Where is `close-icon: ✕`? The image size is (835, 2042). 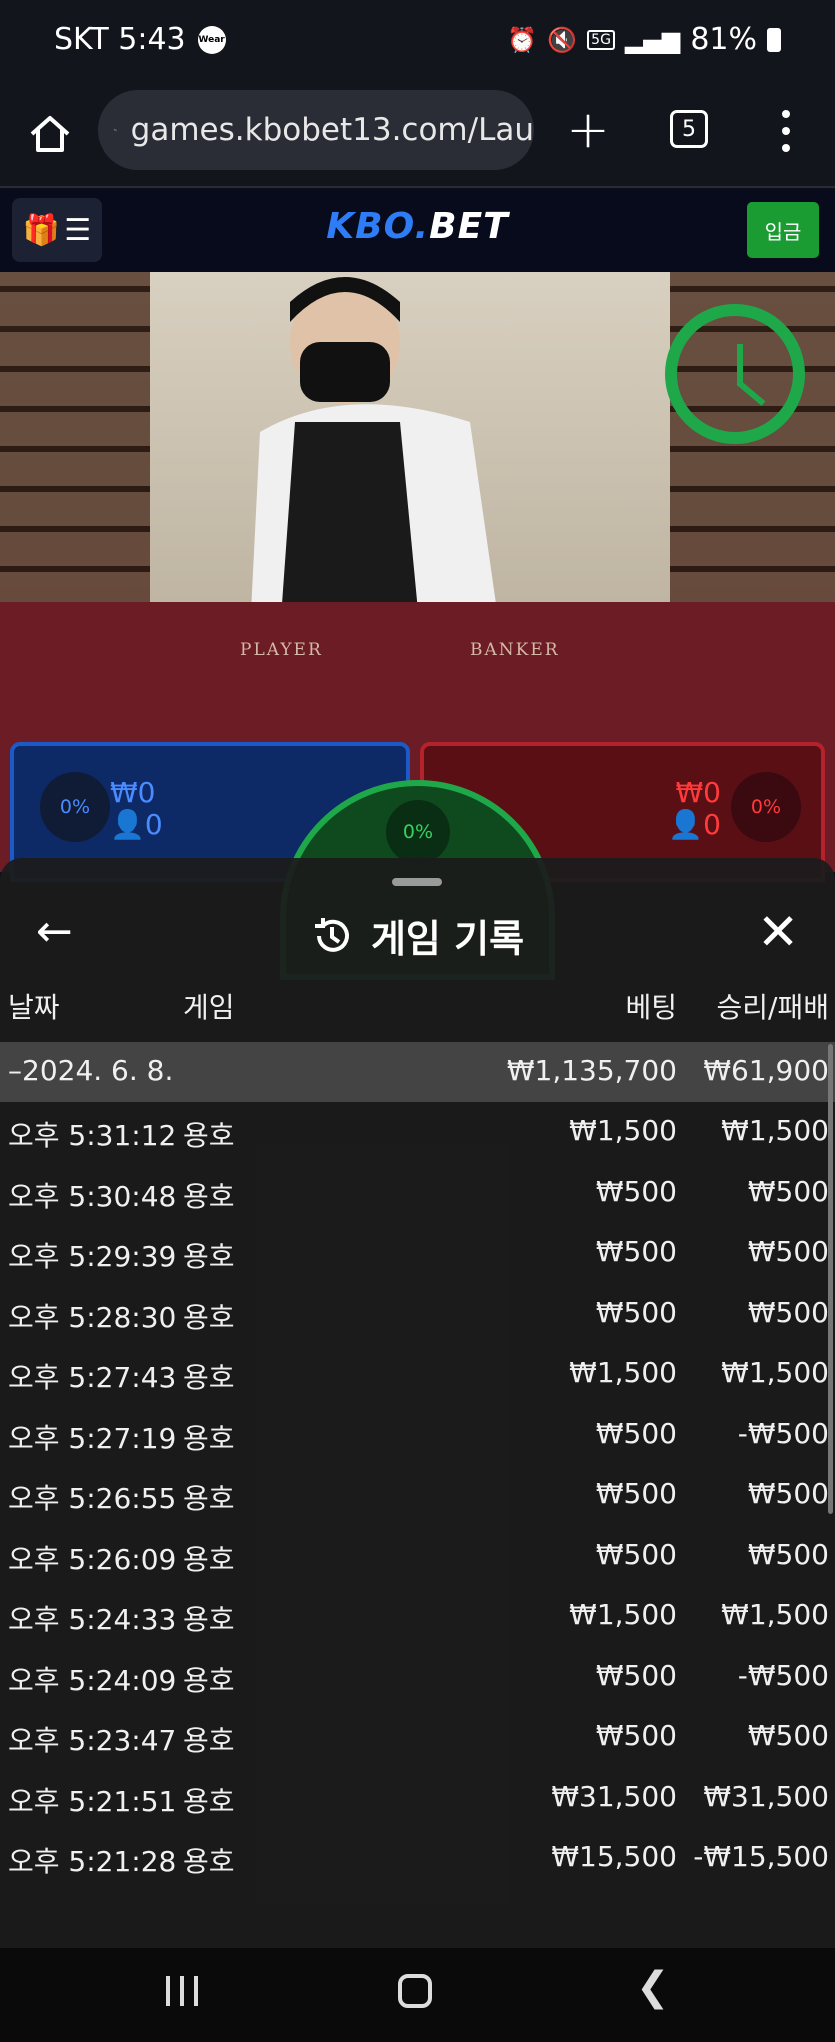
close-icon: ✕ is located at coordinates (778, 932).